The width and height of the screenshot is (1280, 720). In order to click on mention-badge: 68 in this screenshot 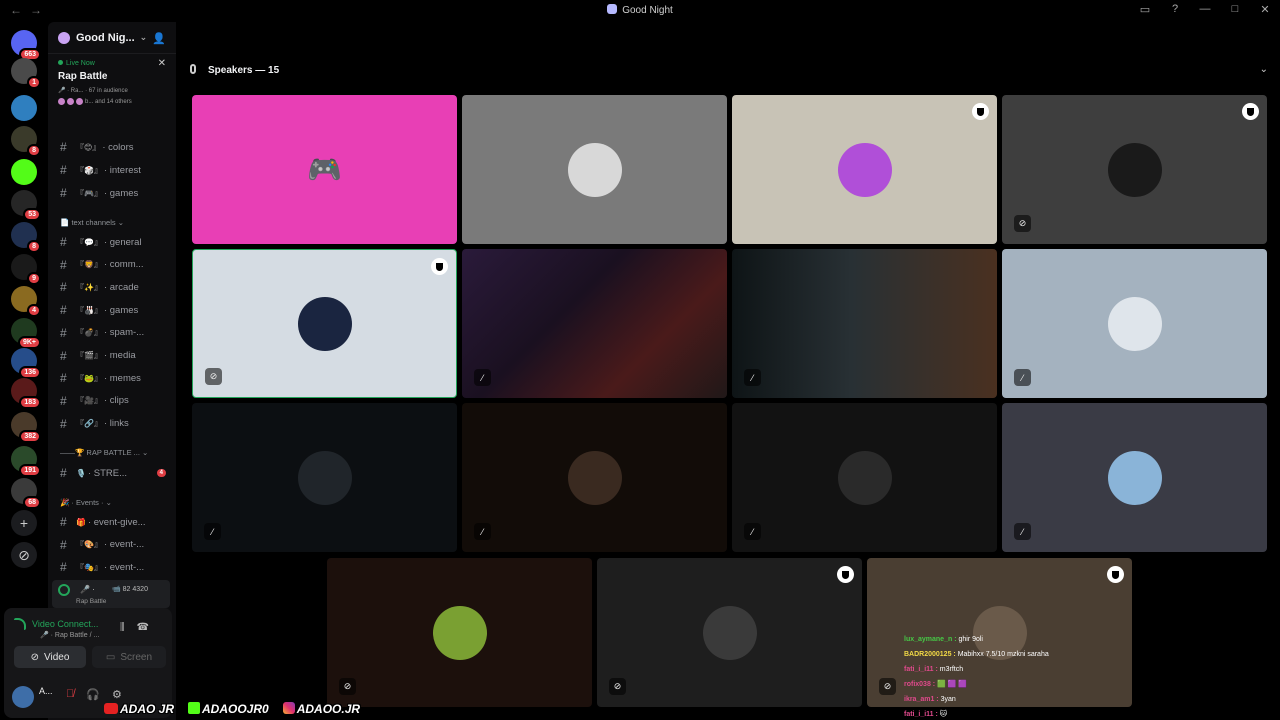, I will do `click(32, 502)`.